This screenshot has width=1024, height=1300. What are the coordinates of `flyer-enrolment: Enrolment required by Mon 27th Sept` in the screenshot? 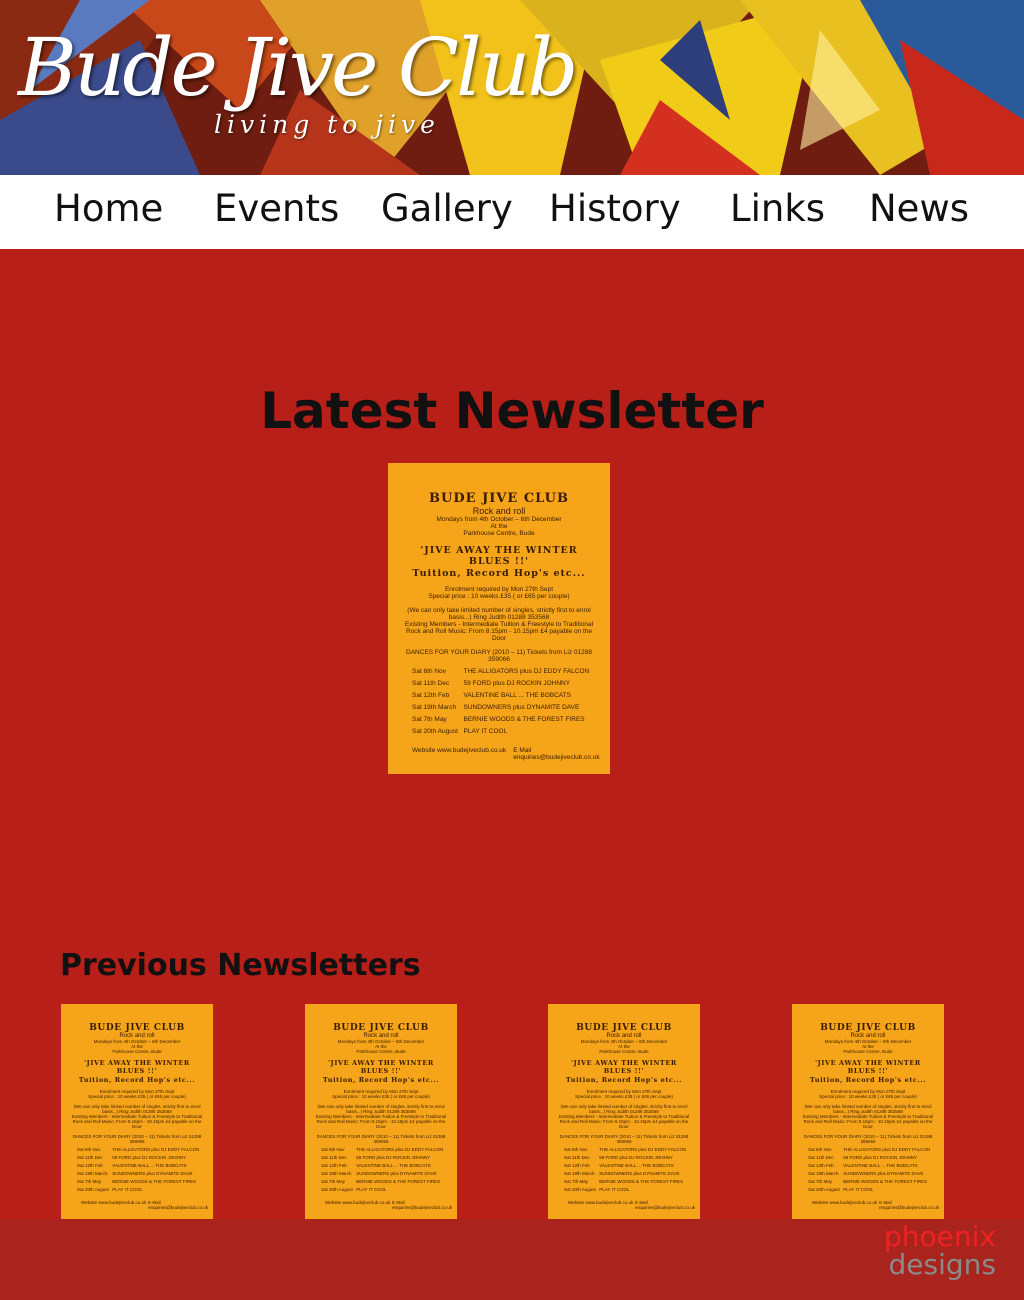 It's located at (499, 589).